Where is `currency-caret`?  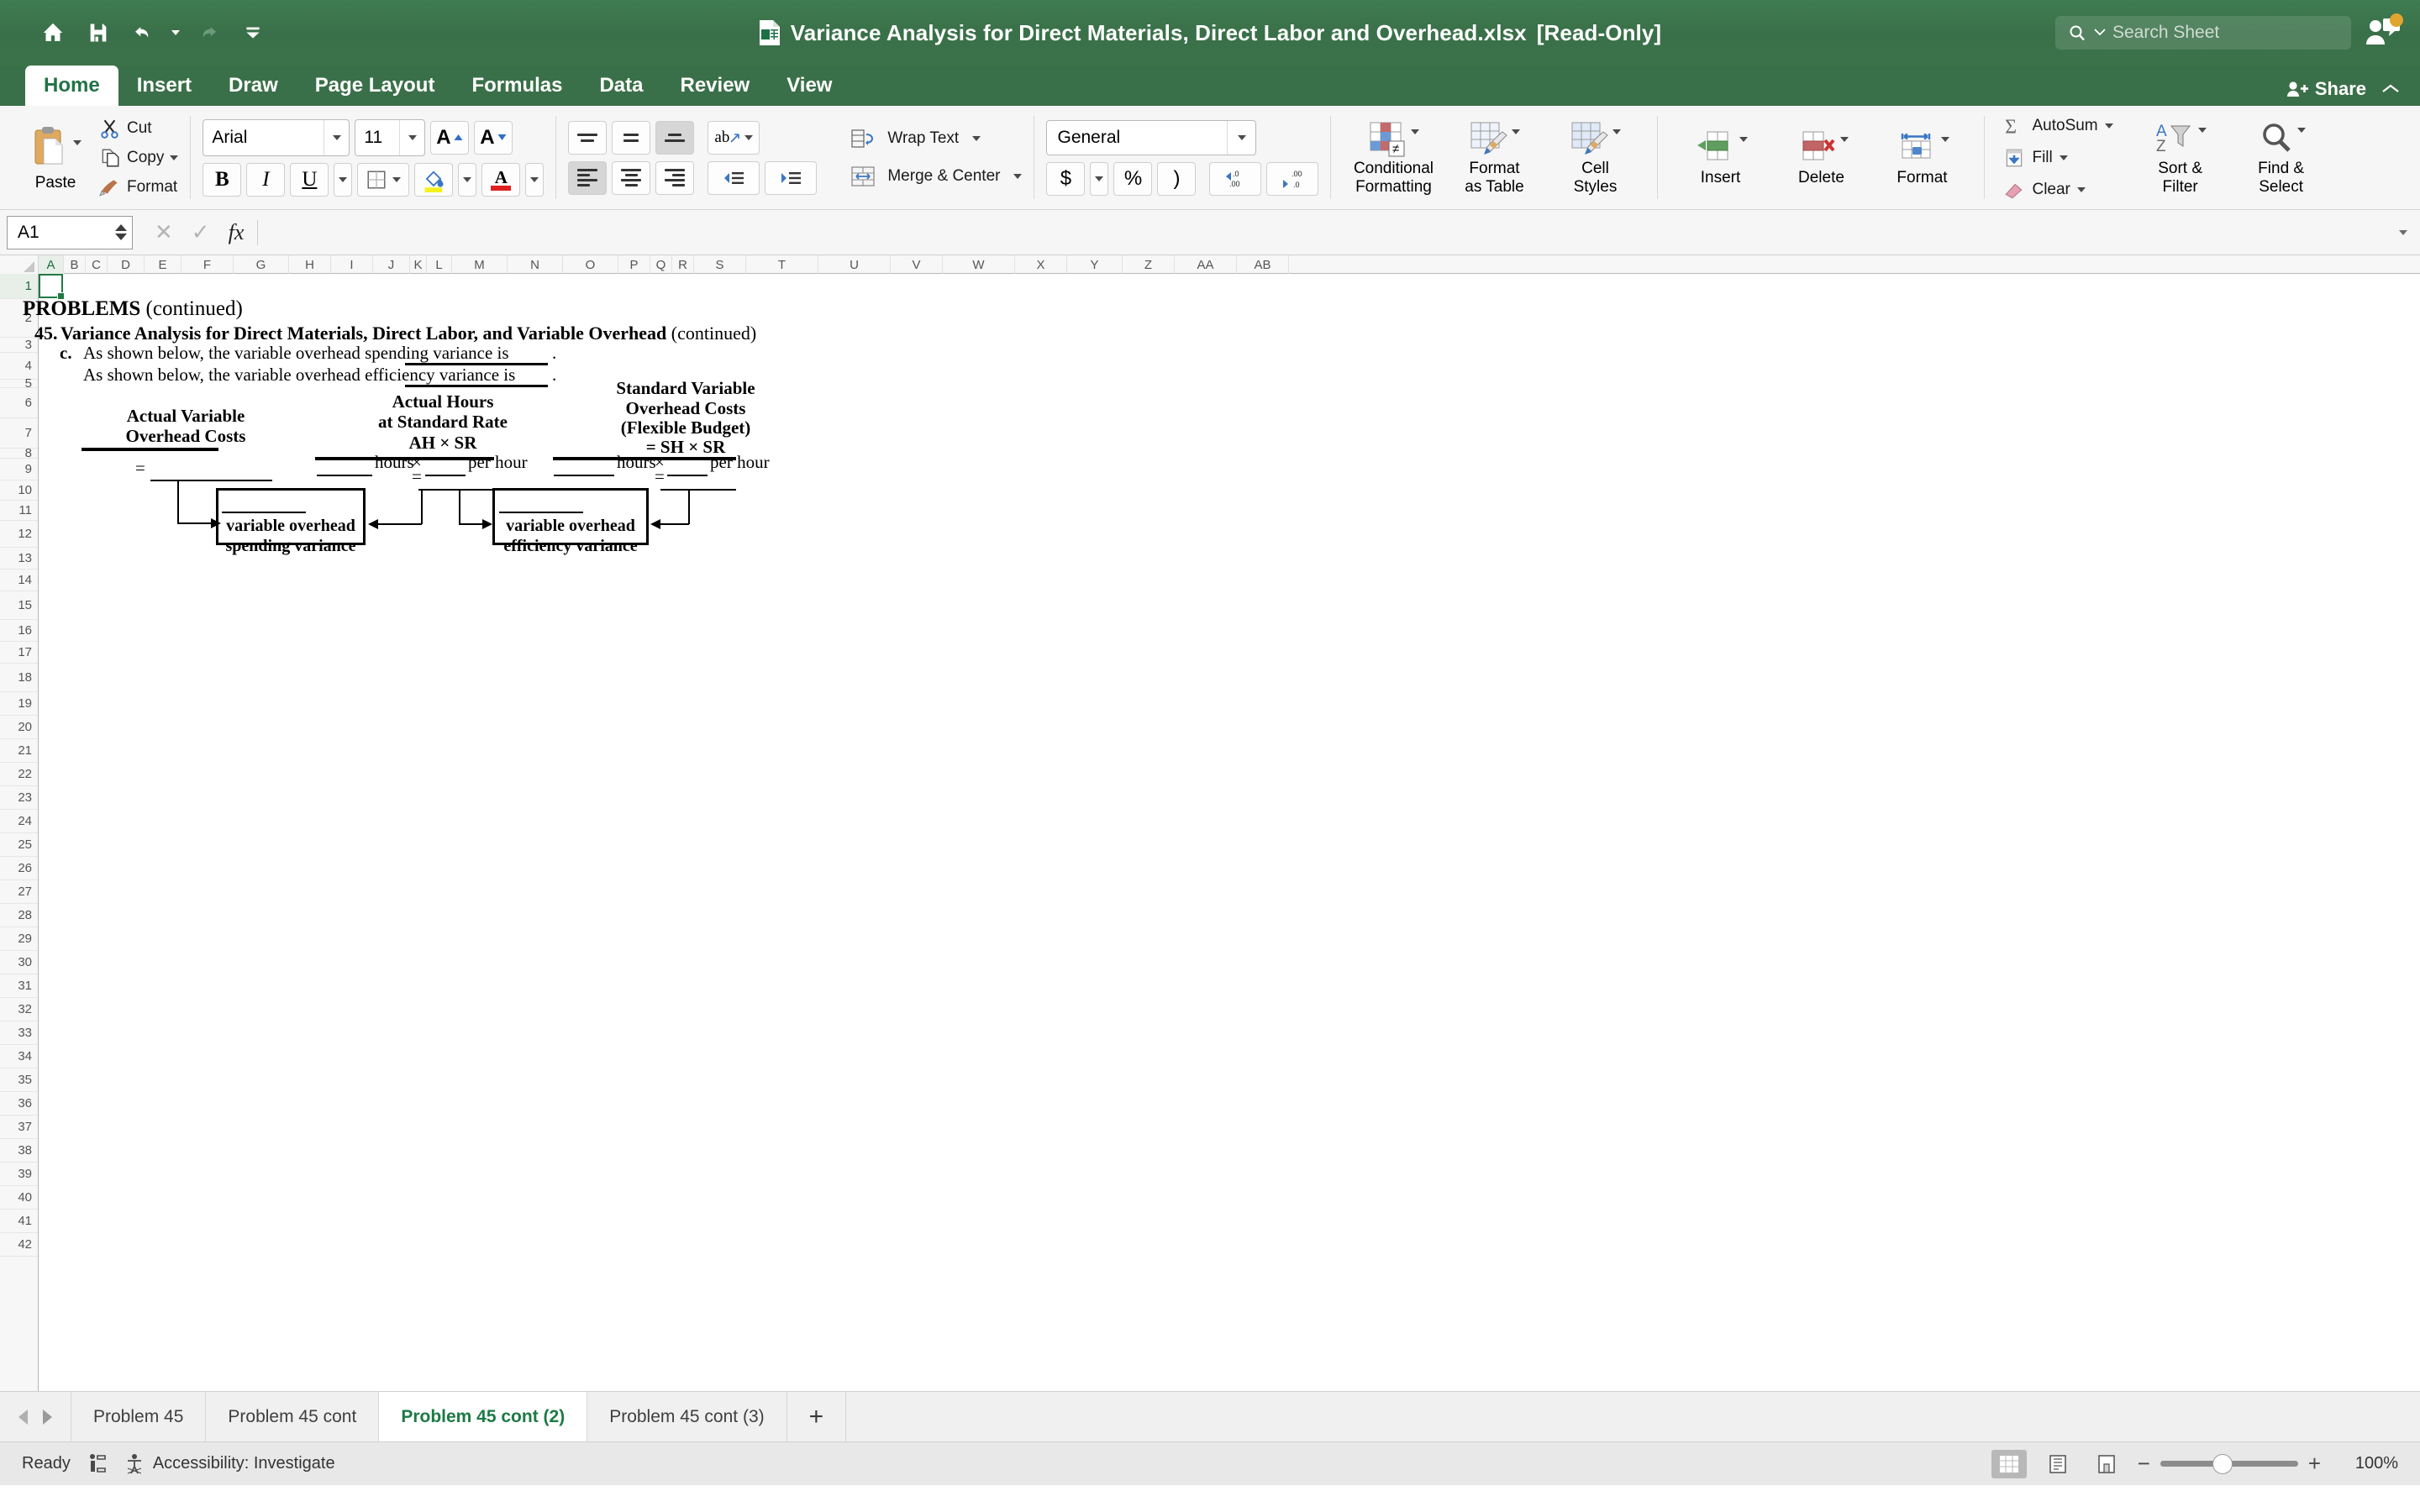
currency-caret is located at coordinates (1100, 178).